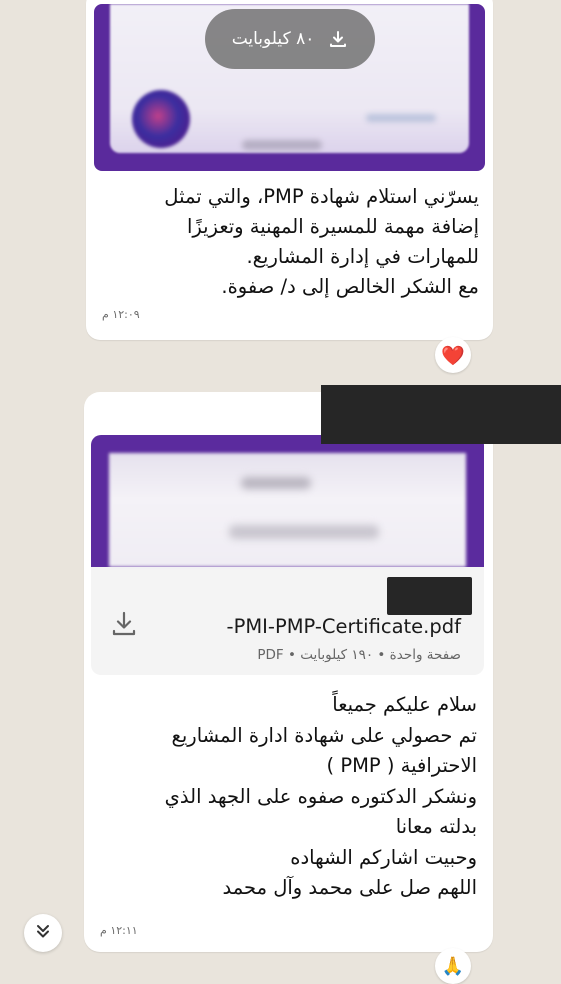  I want to click on message-time: ١٢:١١ م, so click(119, 930).